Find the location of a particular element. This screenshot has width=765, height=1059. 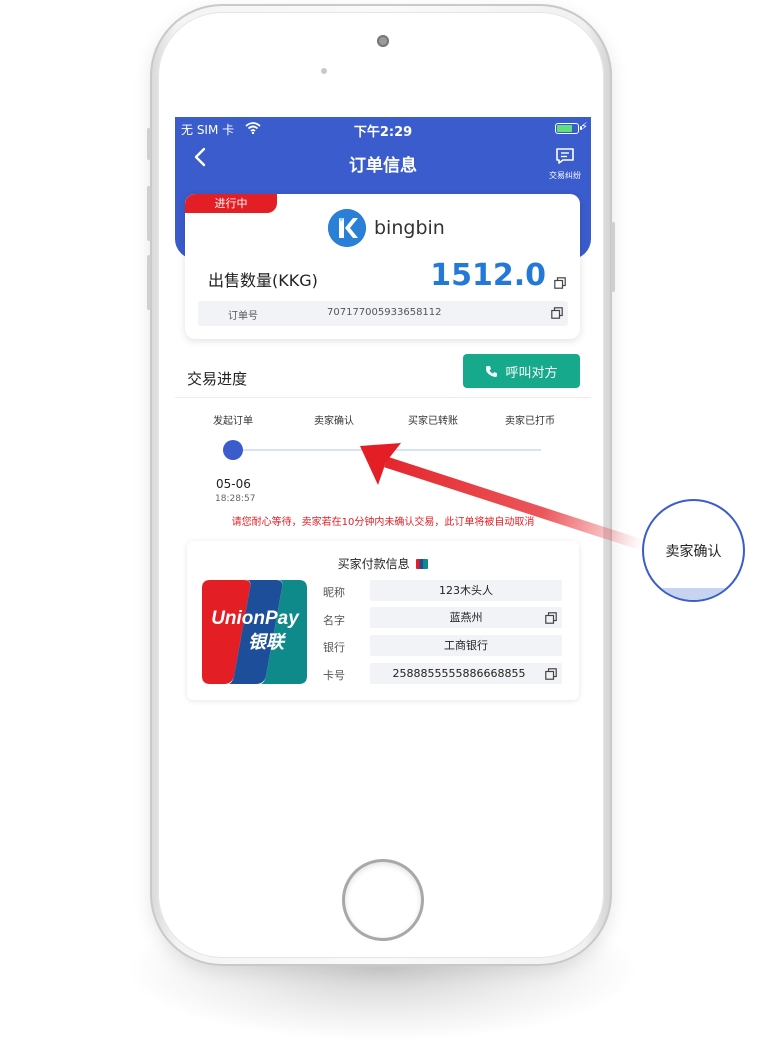

callout-bubble: 卖家确认 is located at coordinates (693, 550).